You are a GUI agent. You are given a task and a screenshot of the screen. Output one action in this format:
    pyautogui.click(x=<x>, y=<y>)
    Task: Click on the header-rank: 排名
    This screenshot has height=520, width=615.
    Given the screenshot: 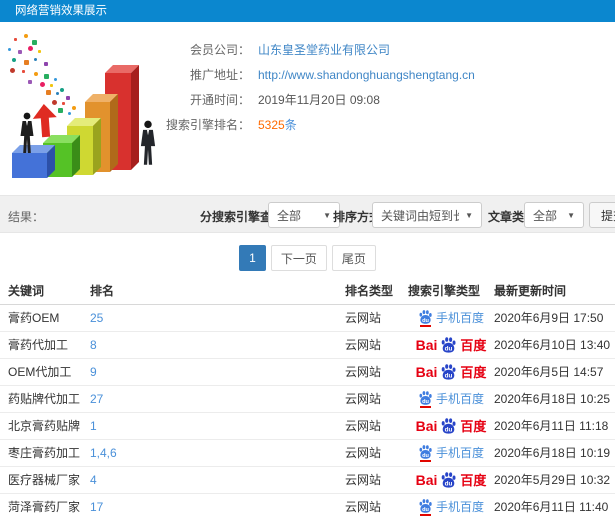 What is the action you would take?
    pyautogui.click(x=217, y=291)
    